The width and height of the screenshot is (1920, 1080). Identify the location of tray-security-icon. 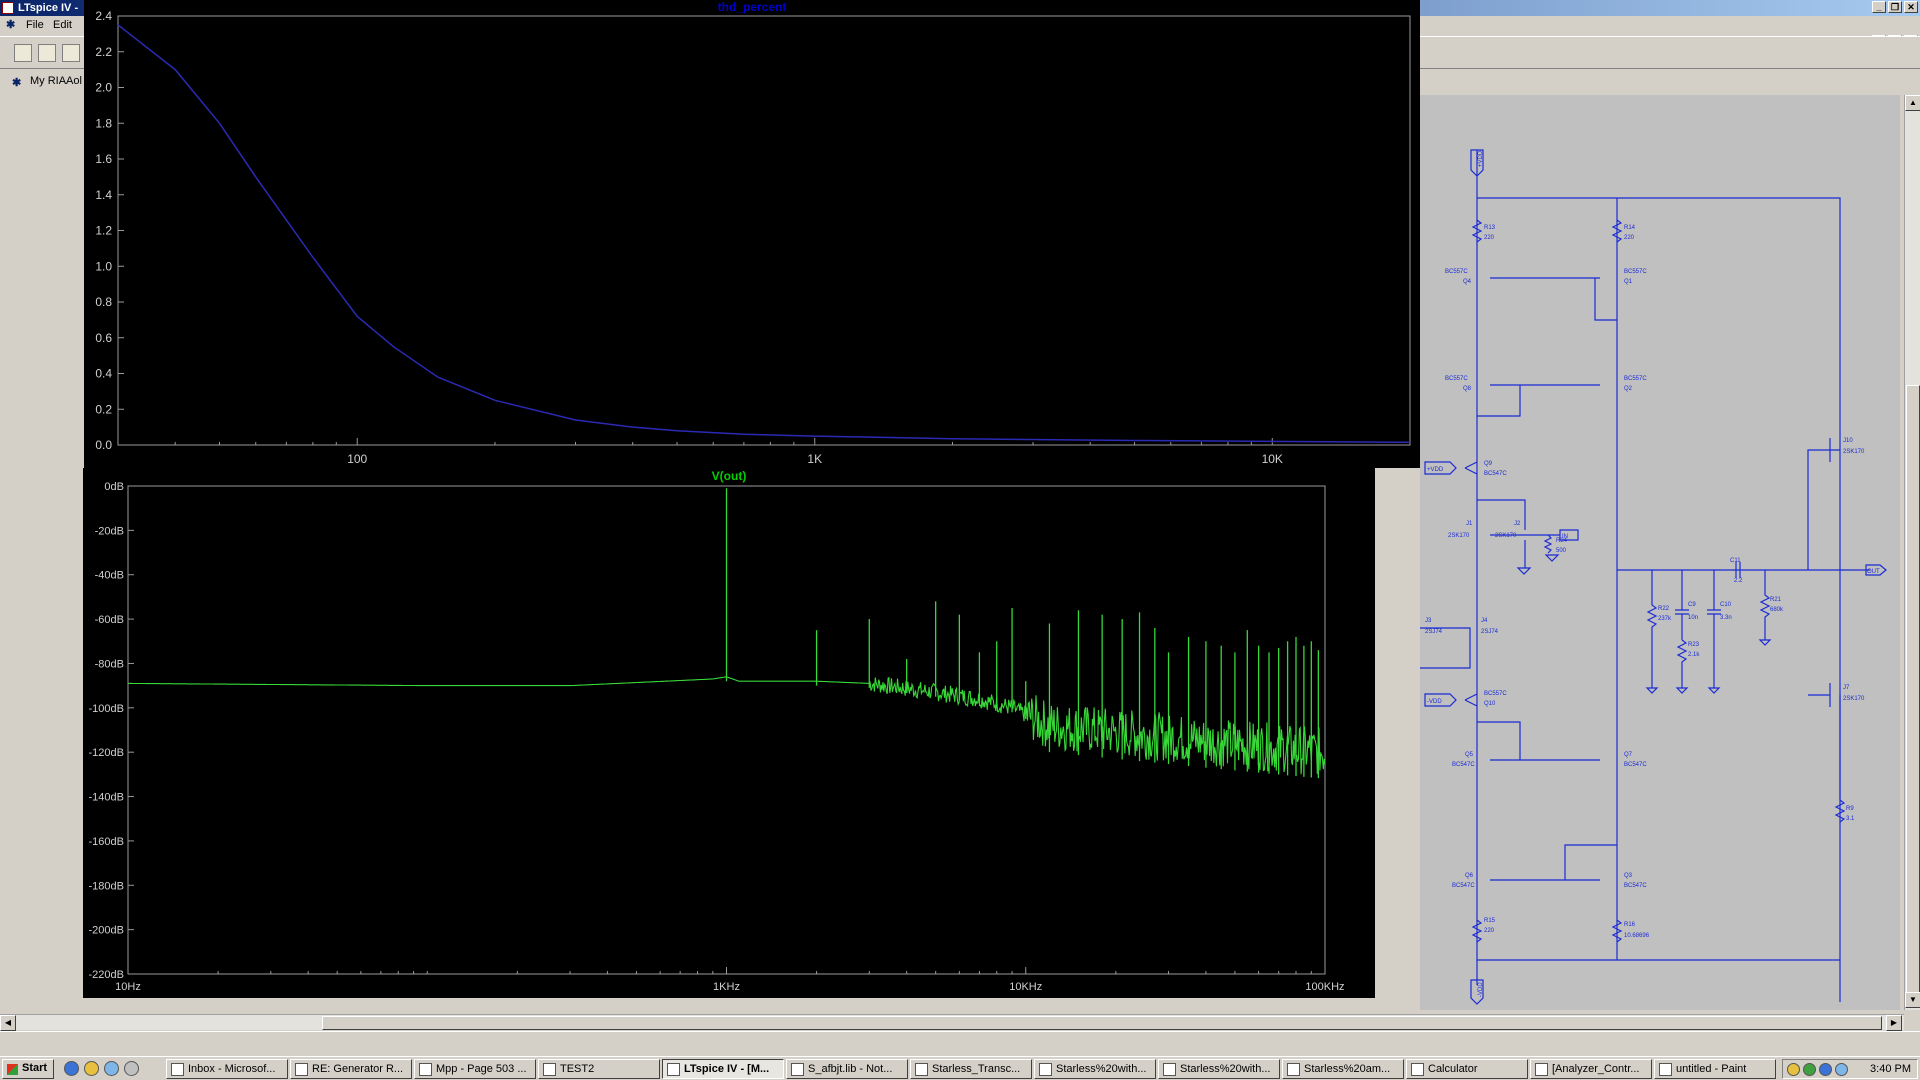
(1825, 1069).